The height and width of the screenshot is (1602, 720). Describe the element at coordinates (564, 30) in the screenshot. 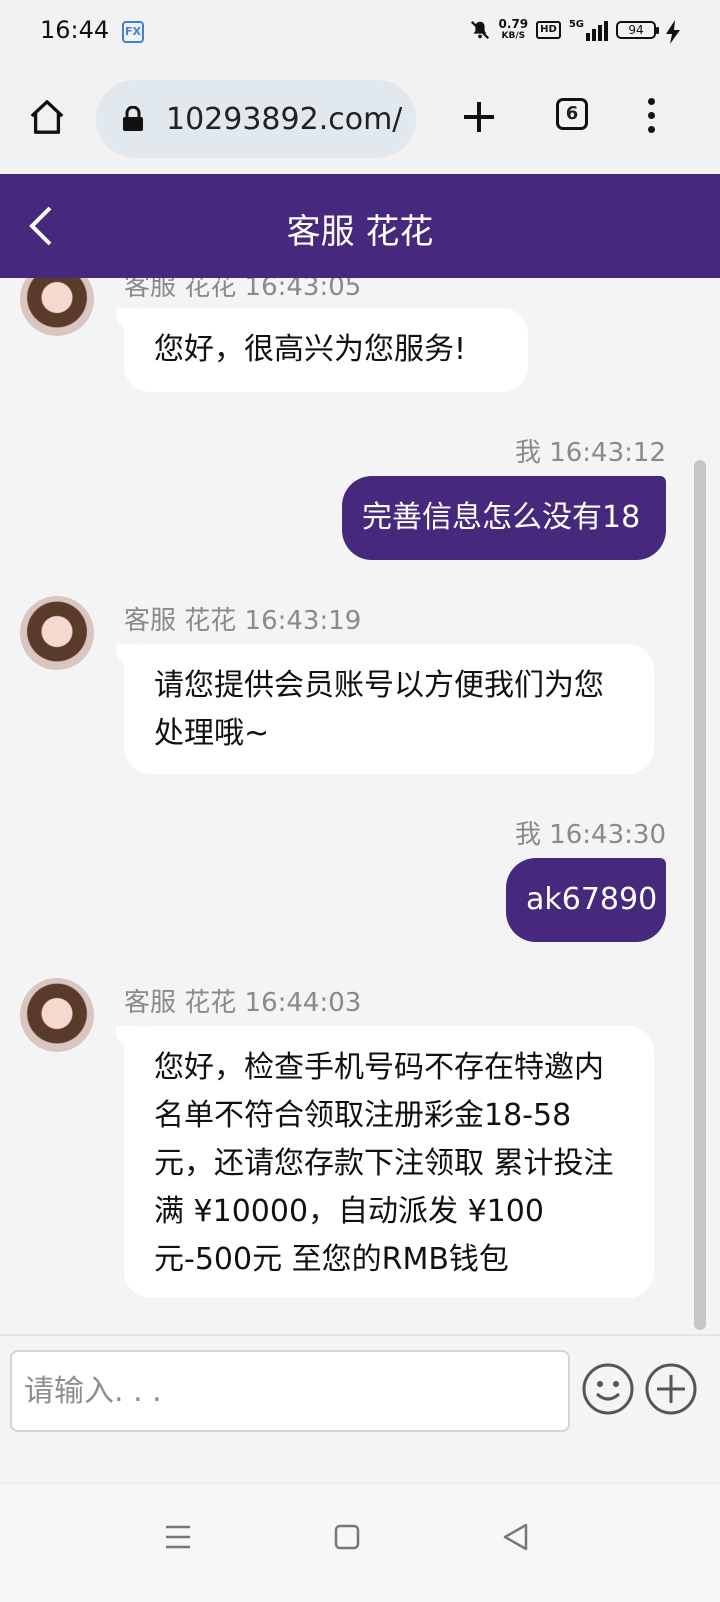

I see `status-indicators: 0.79 KB/S HD 5G 94` at that location.